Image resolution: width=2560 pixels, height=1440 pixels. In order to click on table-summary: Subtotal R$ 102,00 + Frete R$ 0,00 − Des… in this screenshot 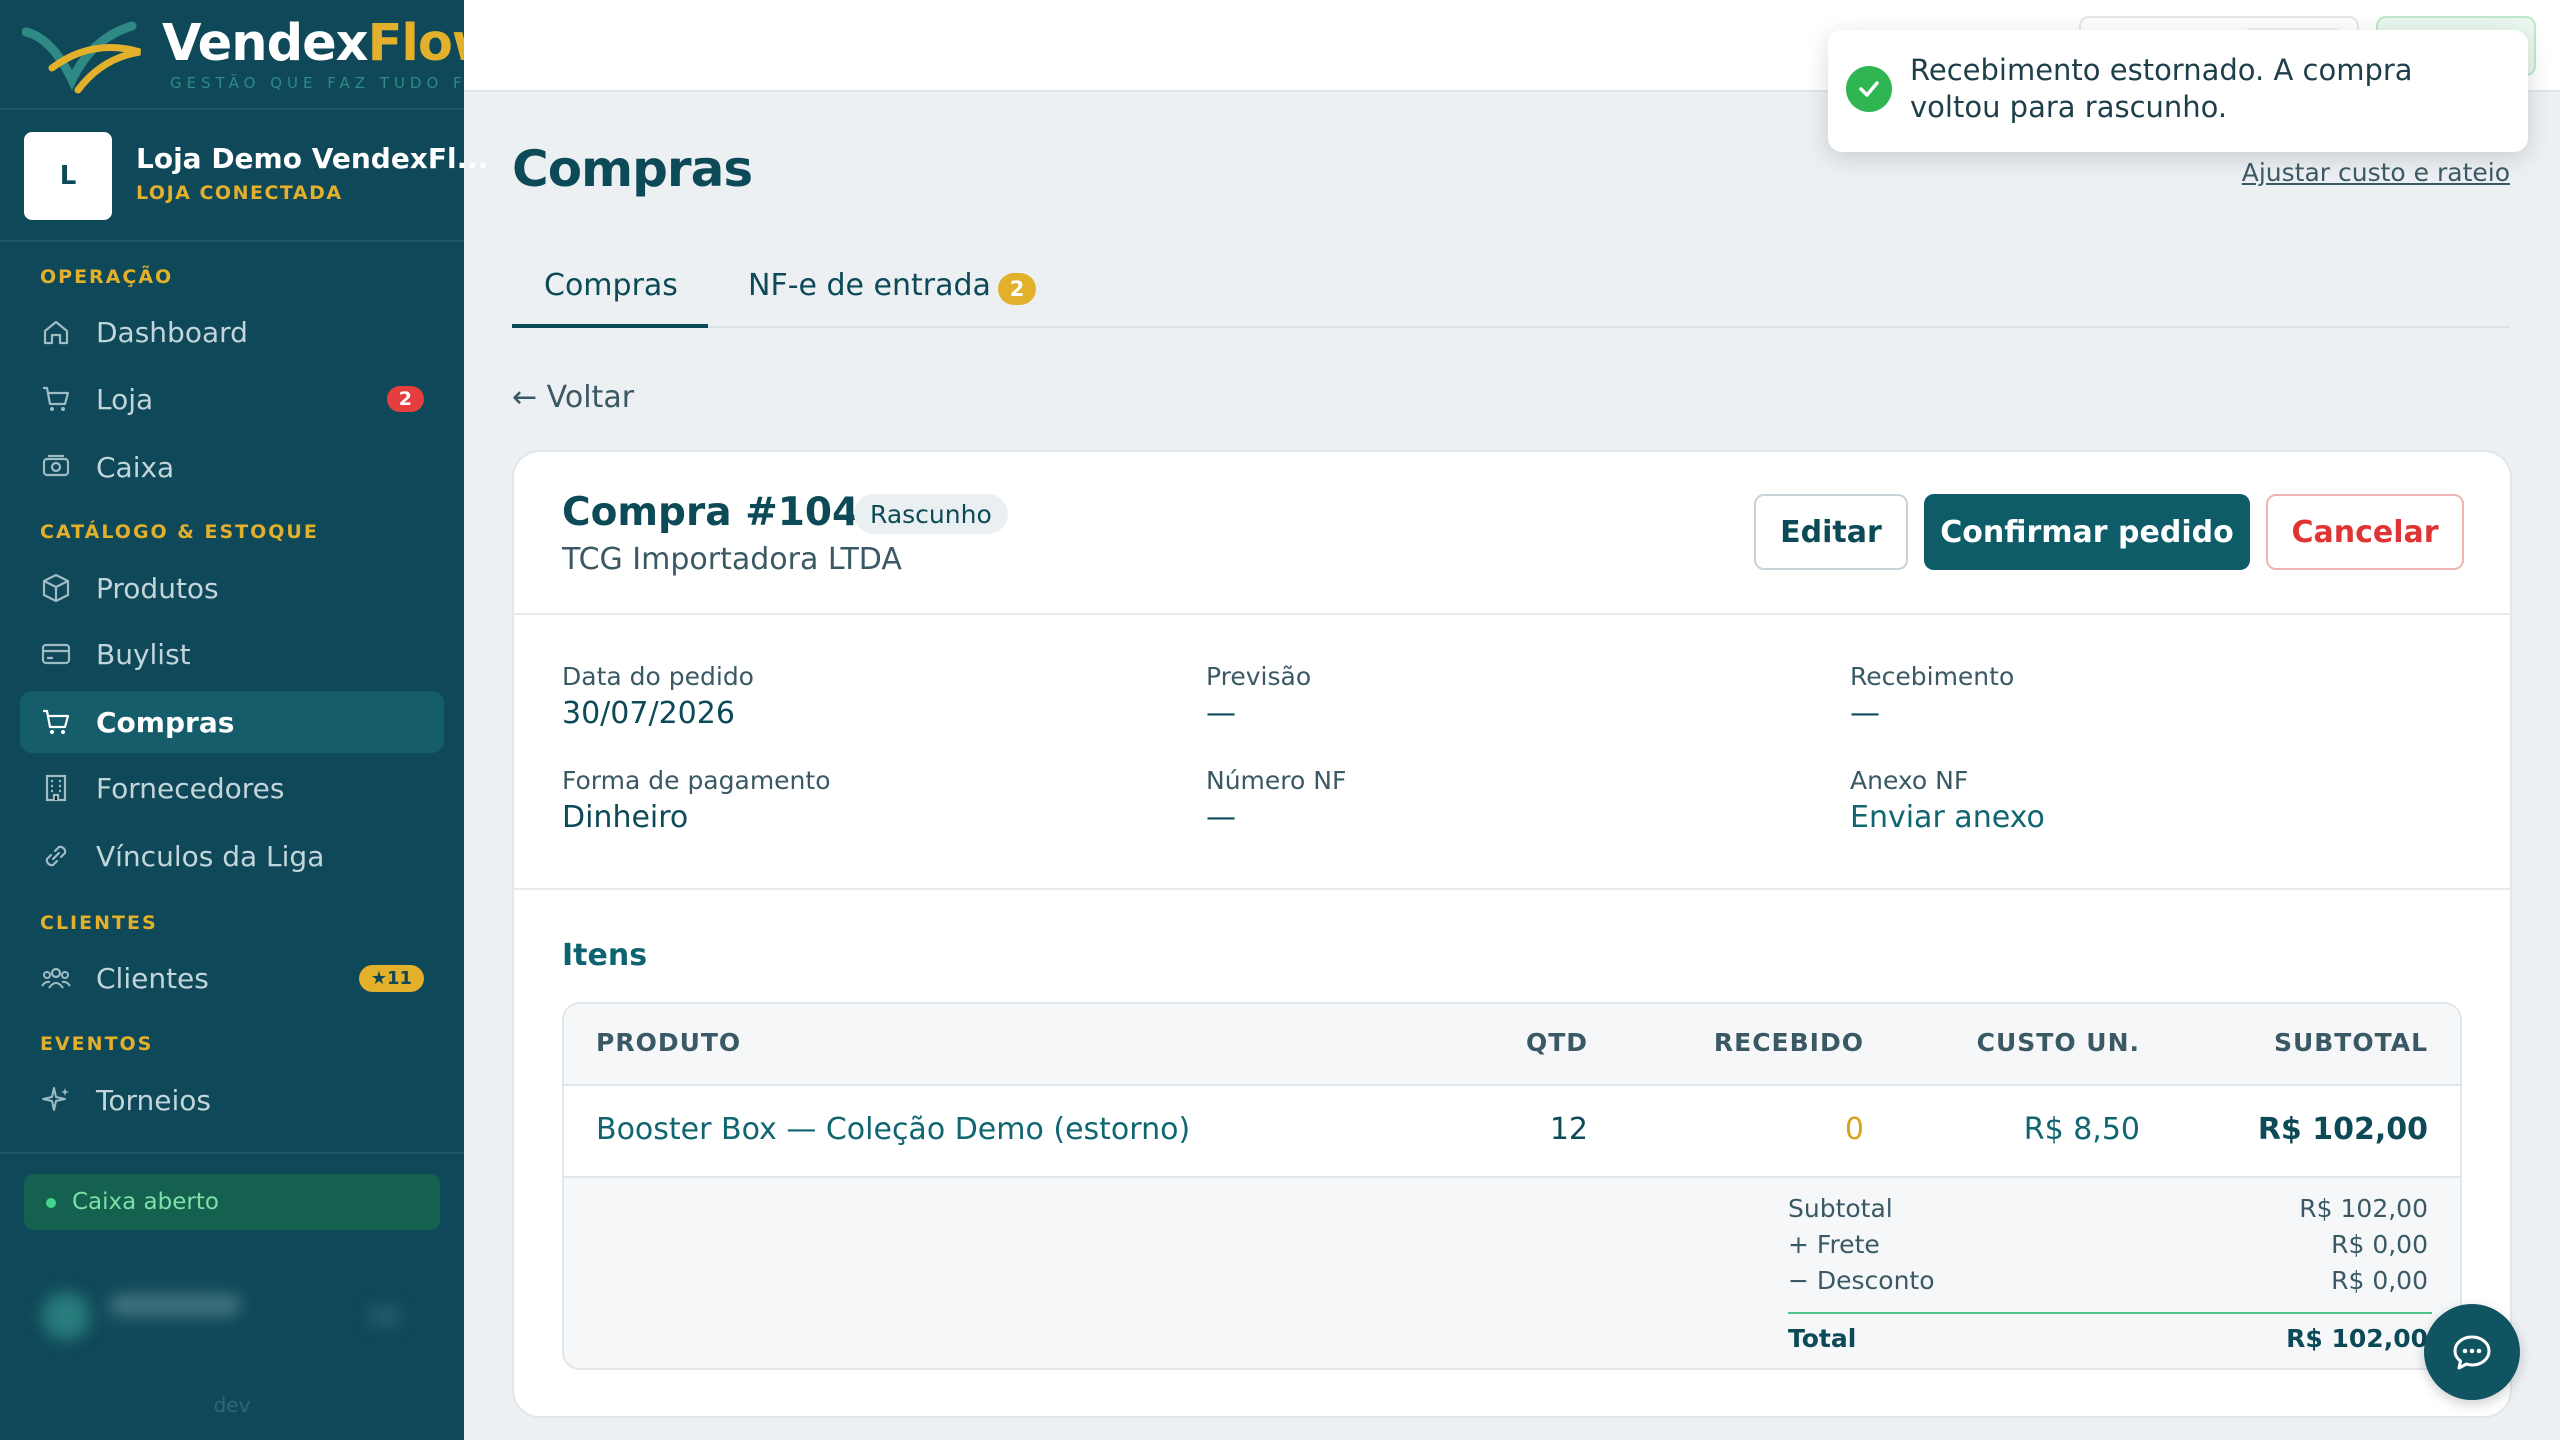, I will do `click(1512, 1273)`.